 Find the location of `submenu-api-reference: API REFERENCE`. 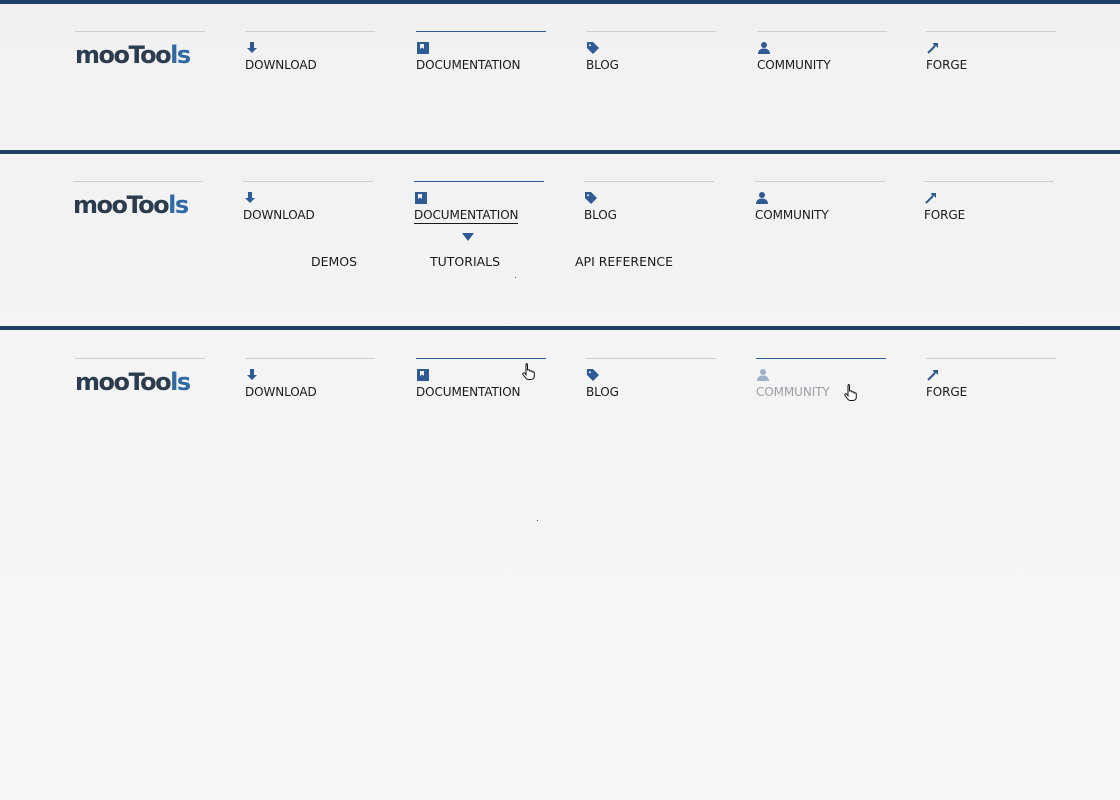

submenu-api-reference: API REFERENCE is located at coordinates (624, 261).